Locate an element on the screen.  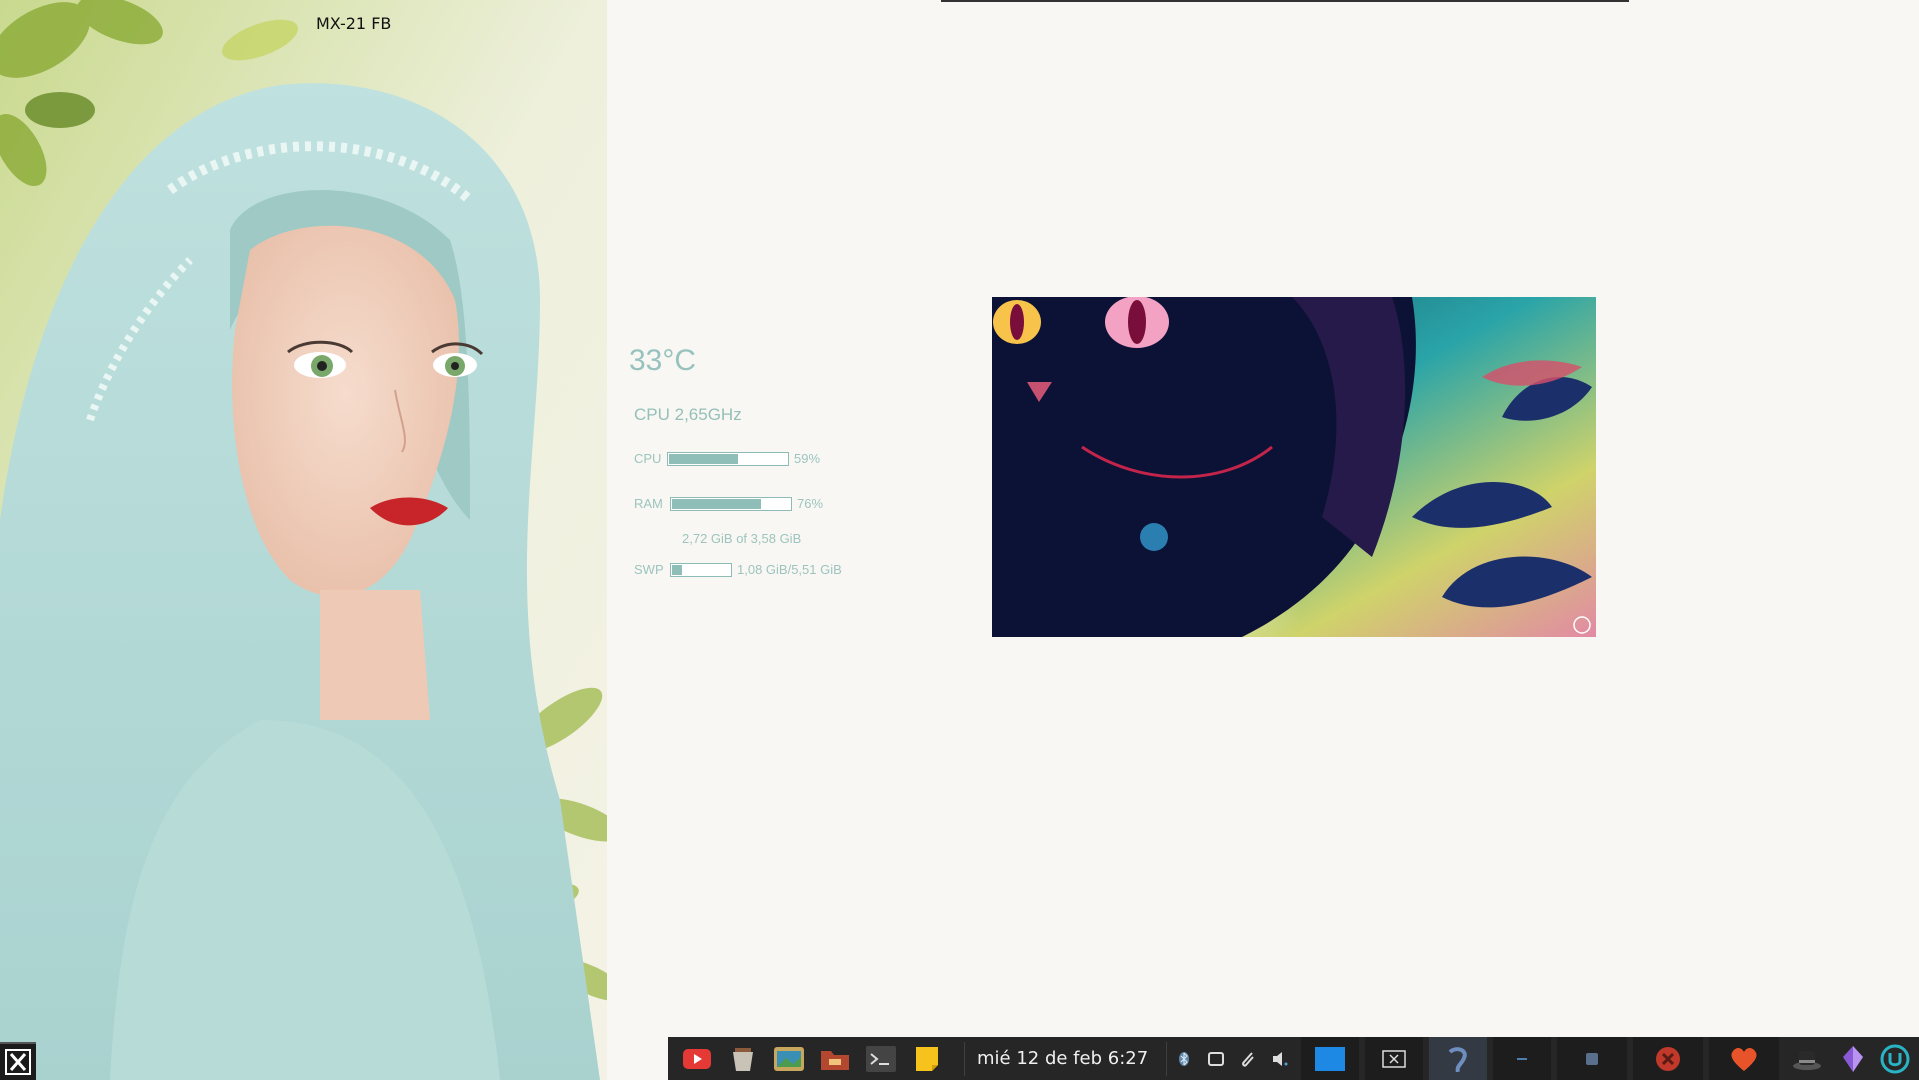
cpu-label: CPU is located at coordinates (648, 458).